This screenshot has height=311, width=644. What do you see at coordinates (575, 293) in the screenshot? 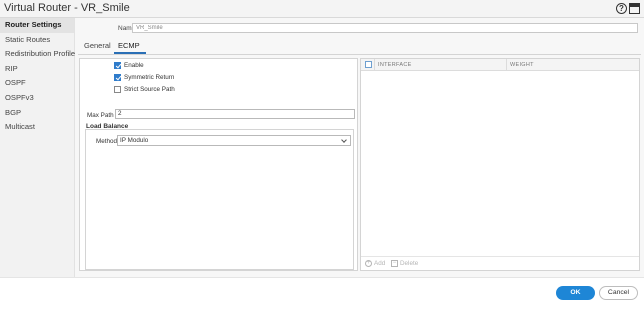
I see `ok-button: OK` at bounding box center [575, 293].